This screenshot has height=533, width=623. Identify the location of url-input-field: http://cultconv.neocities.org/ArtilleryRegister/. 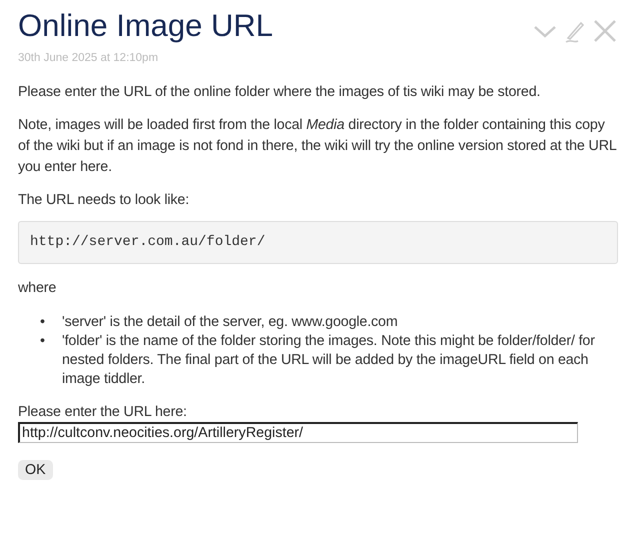
(298, 432).